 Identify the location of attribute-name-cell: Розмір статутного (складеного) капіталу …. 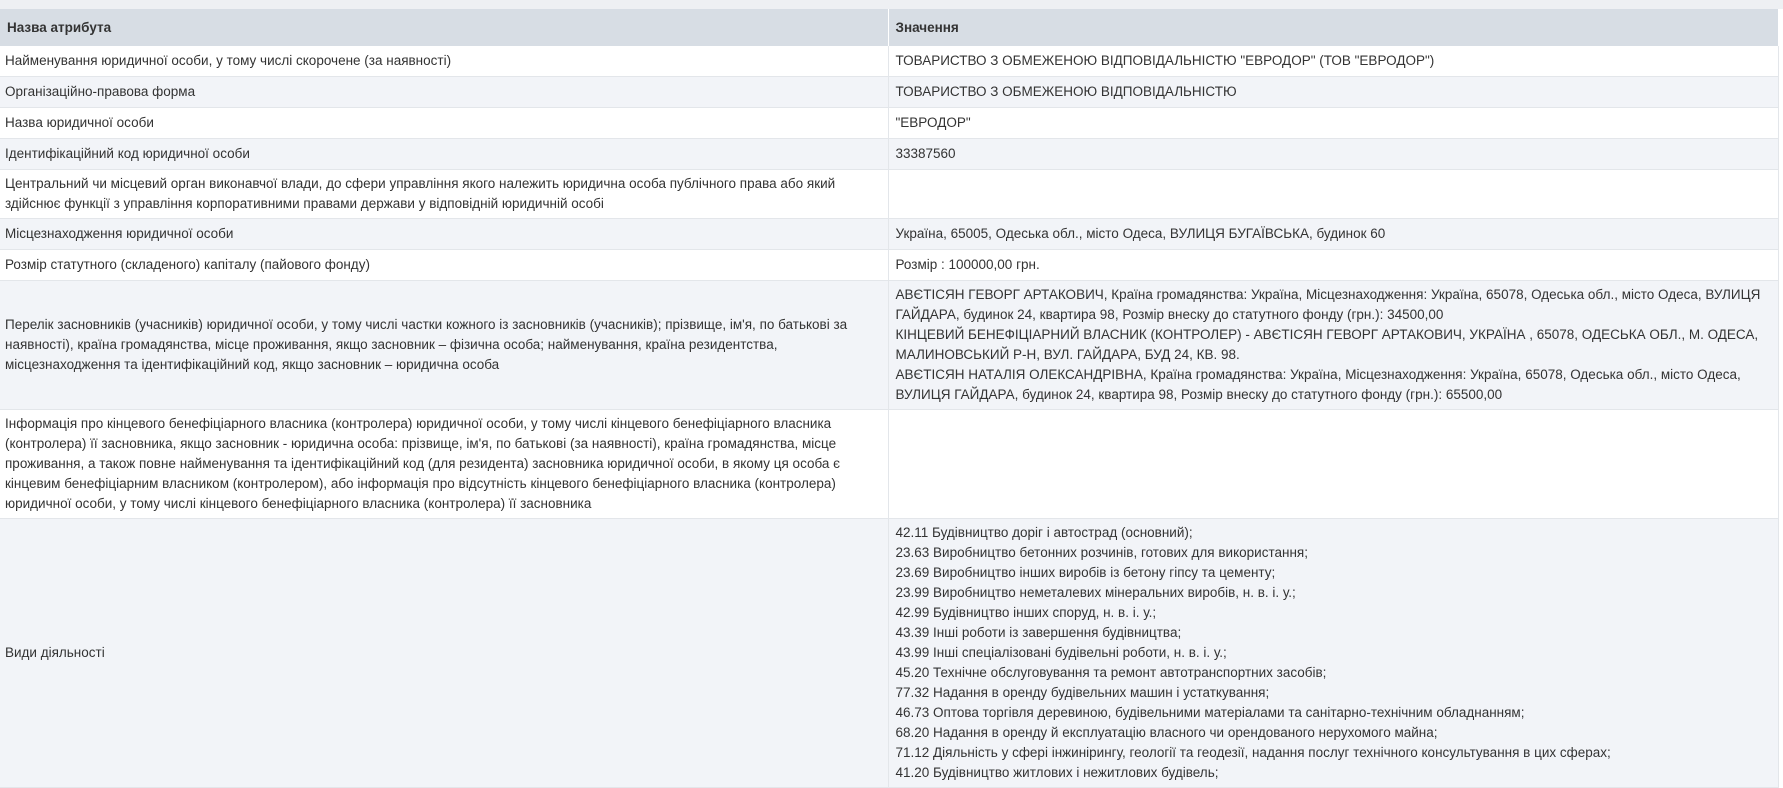
(444, 265).